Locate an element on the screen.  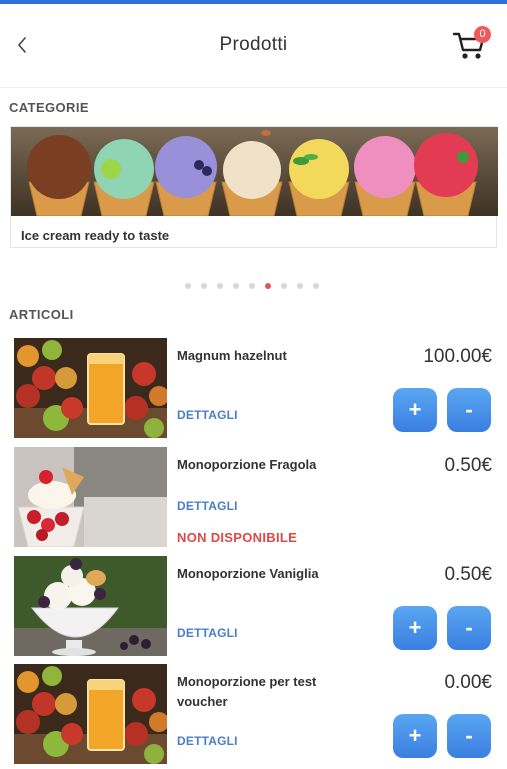
carousel-dot-active is located at coordinates (268, 286).